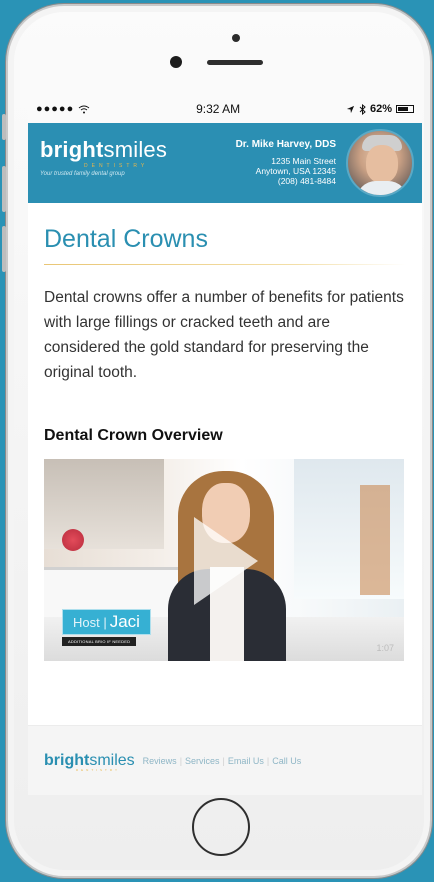  What do you see at coordinates (382, 188) in the screenshot?
I see `avatar-shirt` at bounding box center [382, 188].